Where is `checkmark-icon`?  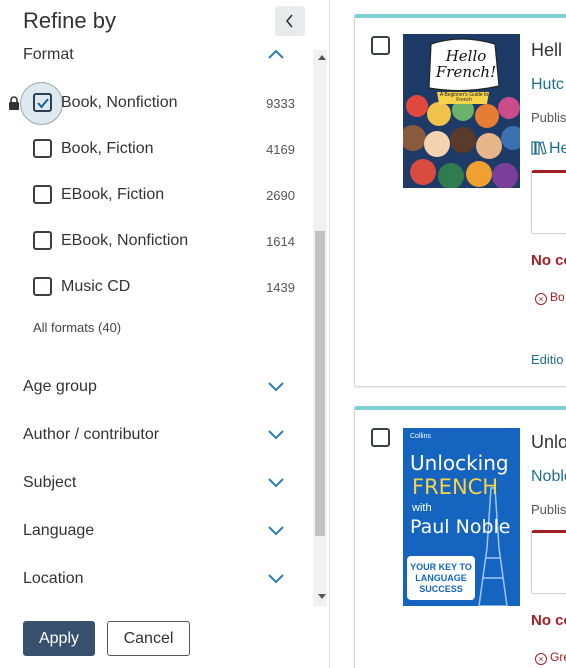 checkmark-icon is located at coordinates (43, 103).